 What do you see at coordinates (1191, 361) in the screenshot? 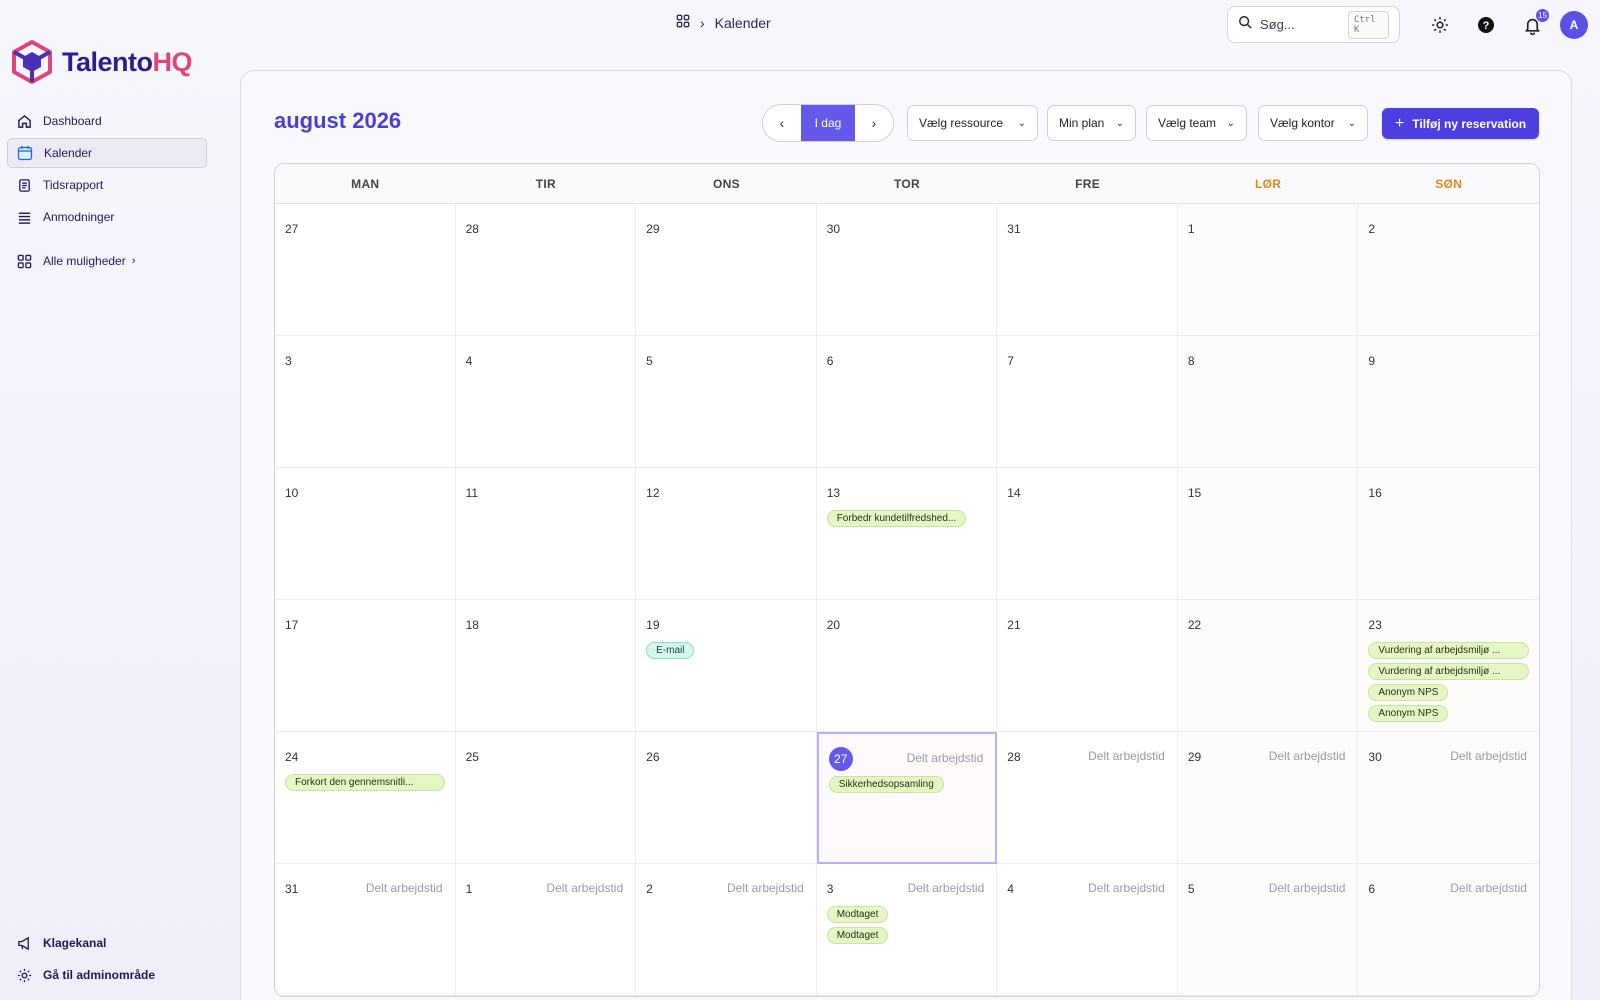
I see `day-number-text: 8` at bounding box center [1191, 361].